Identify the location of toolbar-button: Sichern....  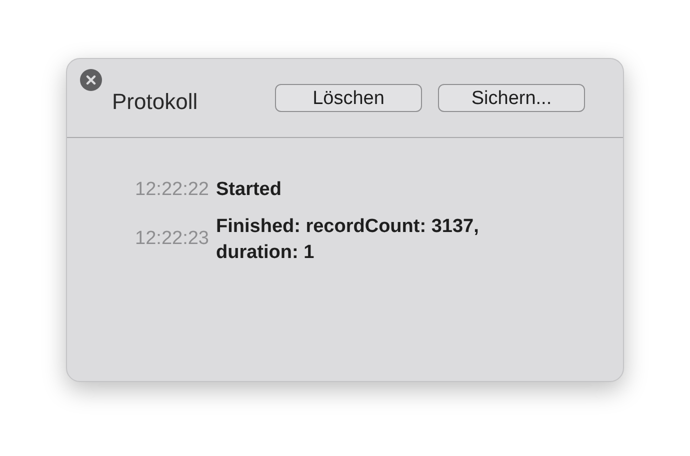
(511, 98).